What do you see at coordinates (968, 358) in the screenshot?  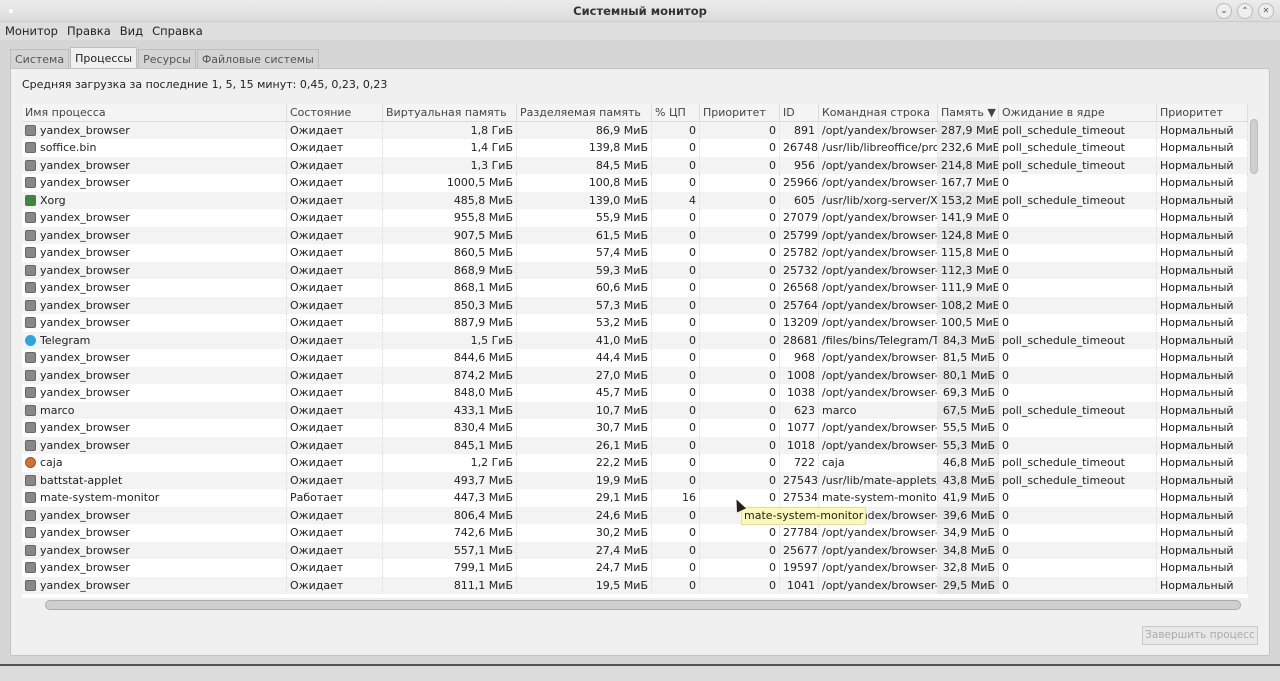 I see `cell: 81,5 МиБ` at bounding box center [968, 358].